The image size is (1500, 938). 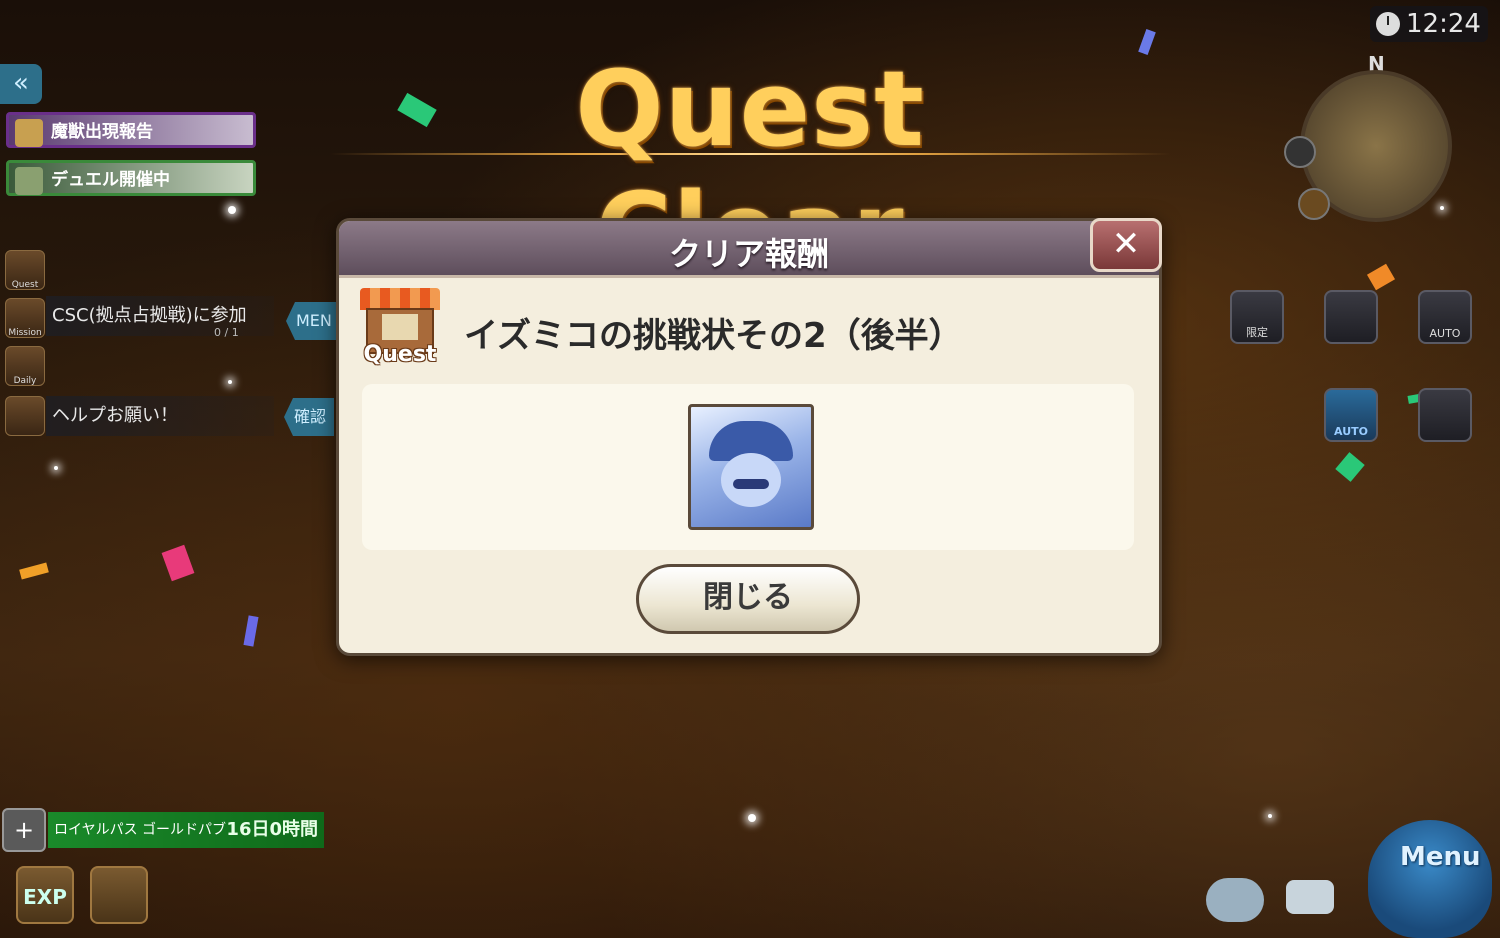 What do you see at coordinates (29, 181) in the screenshot?
I see `duel-icon` at bounding box center [29, 181].